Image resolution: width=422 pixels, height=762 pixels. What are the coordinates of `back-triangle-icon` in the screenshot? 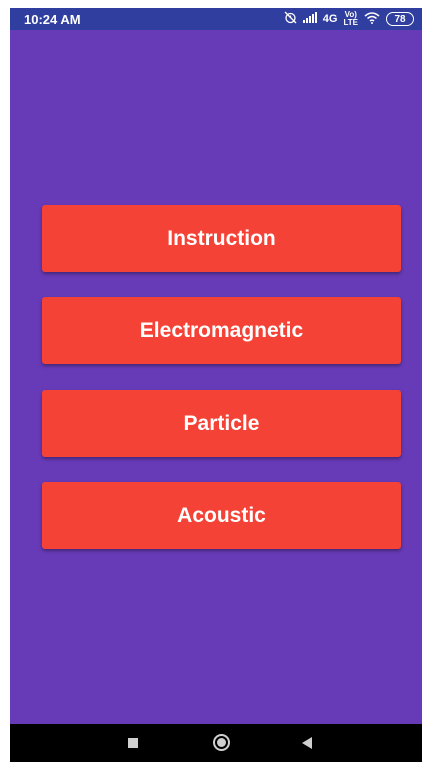 It's located at (307, 743).